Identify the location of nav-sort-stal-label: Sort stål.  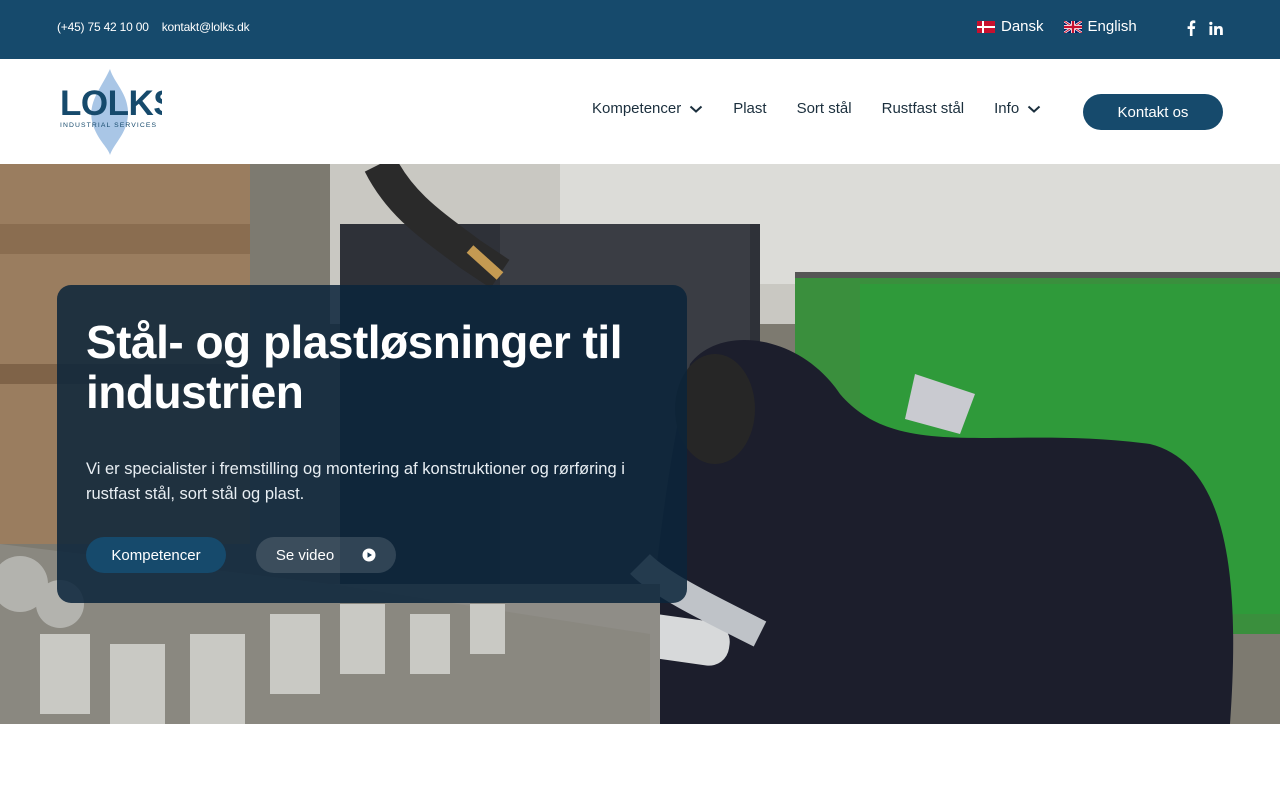
(824, 108).